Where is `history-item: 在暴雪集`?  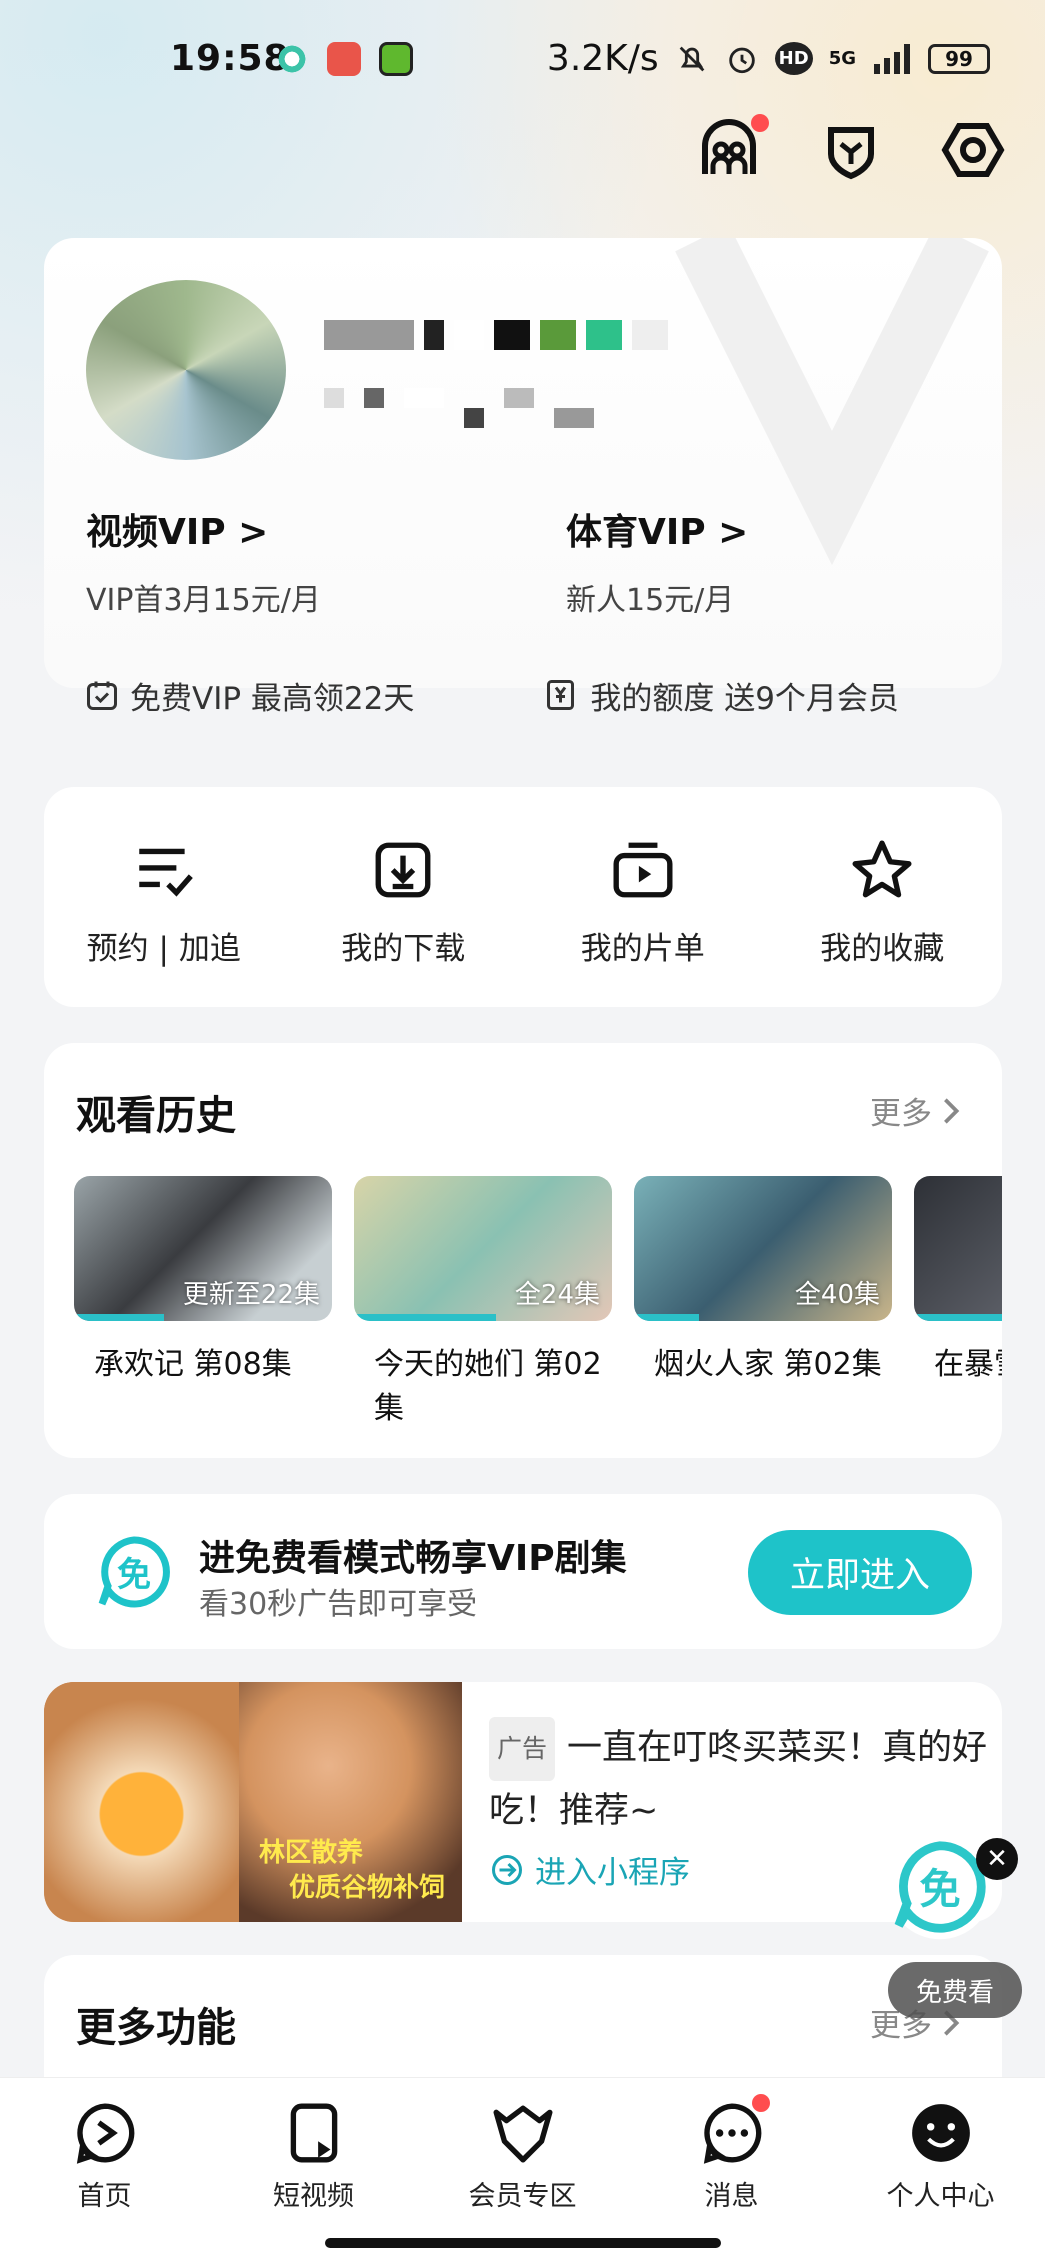 history-item: 在暴雪集 is located at coordinates (958, 1303).